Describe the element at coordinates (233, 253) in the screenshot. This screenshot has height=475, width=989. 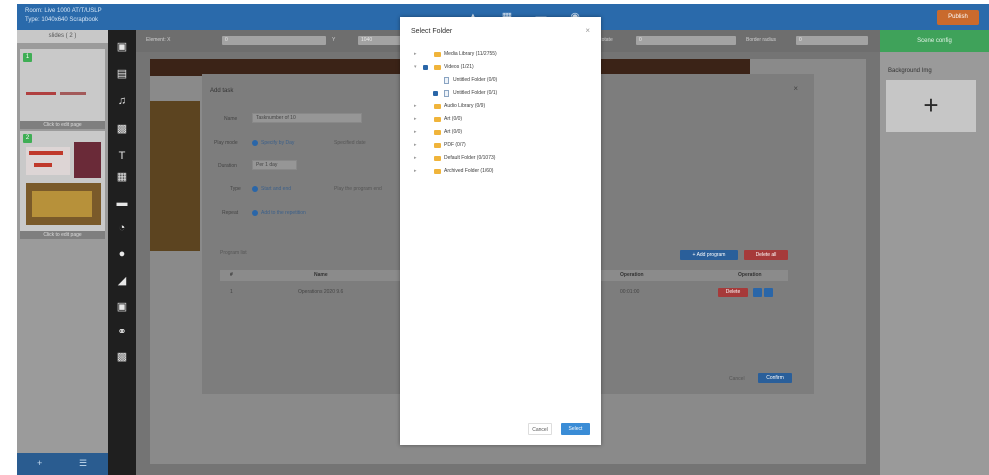
I see `program-list-label: Program list` at that location.